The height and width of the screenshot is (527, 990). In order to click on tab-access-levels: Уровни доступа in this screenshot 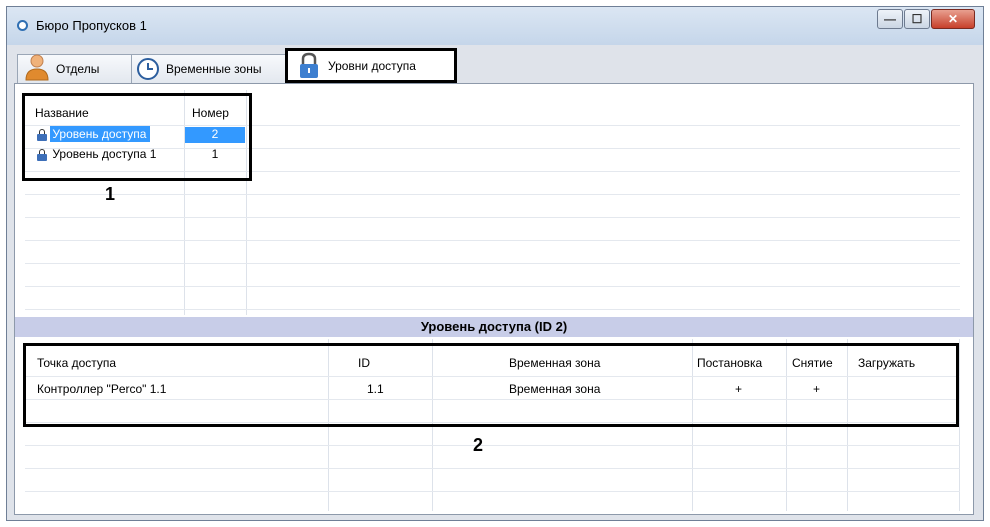, I will do `click(371, 65)`.